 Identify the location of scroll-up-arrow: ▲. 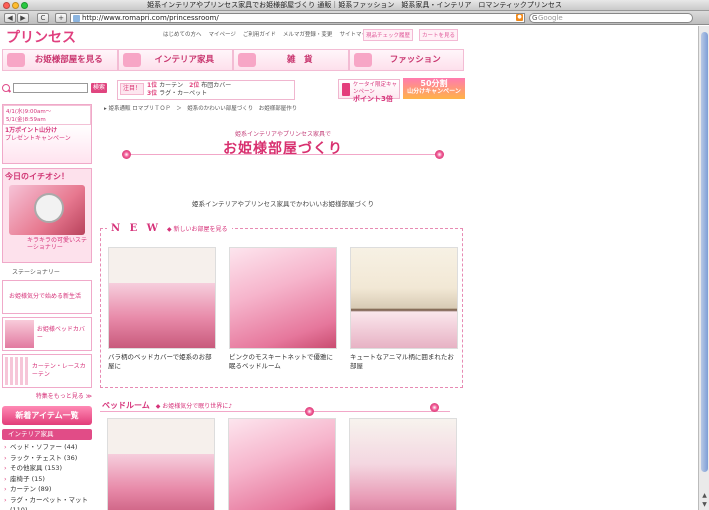
(704, 495).